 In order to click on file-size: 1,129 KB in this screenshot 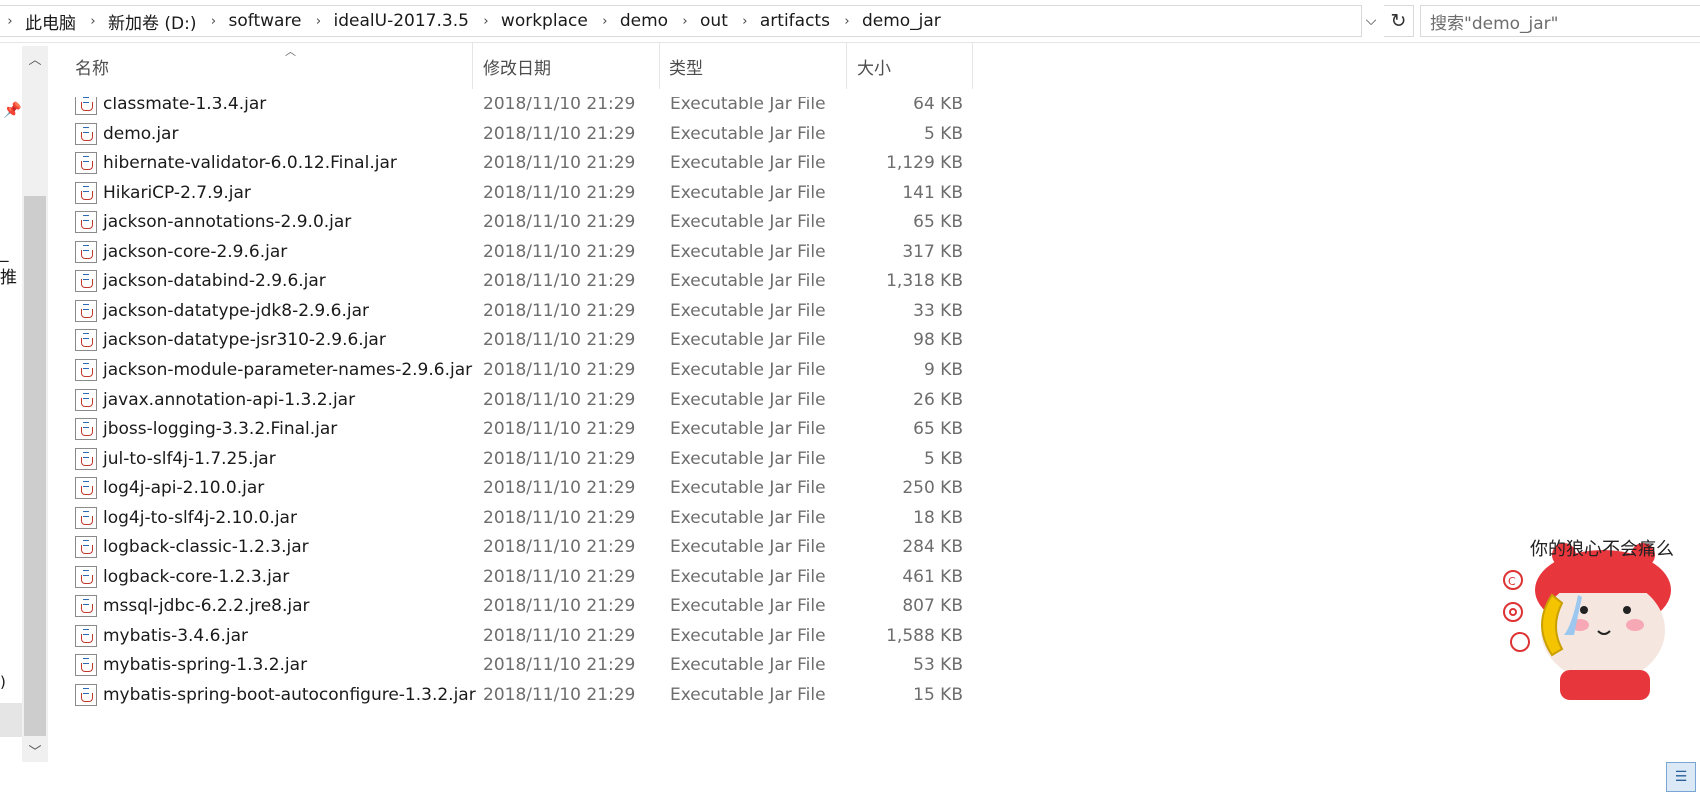, I will do `click(924, 163)`.